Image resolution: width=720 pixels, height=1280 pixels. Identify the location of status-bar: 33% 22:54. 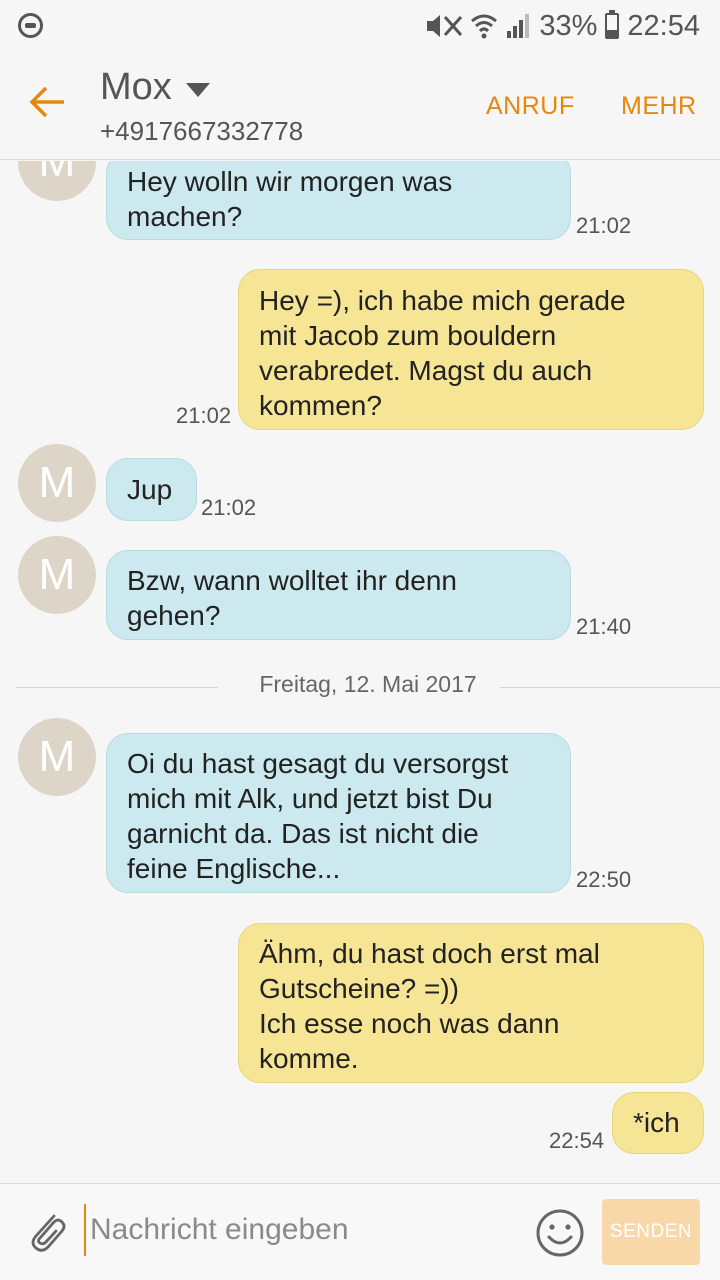
(360, 26).